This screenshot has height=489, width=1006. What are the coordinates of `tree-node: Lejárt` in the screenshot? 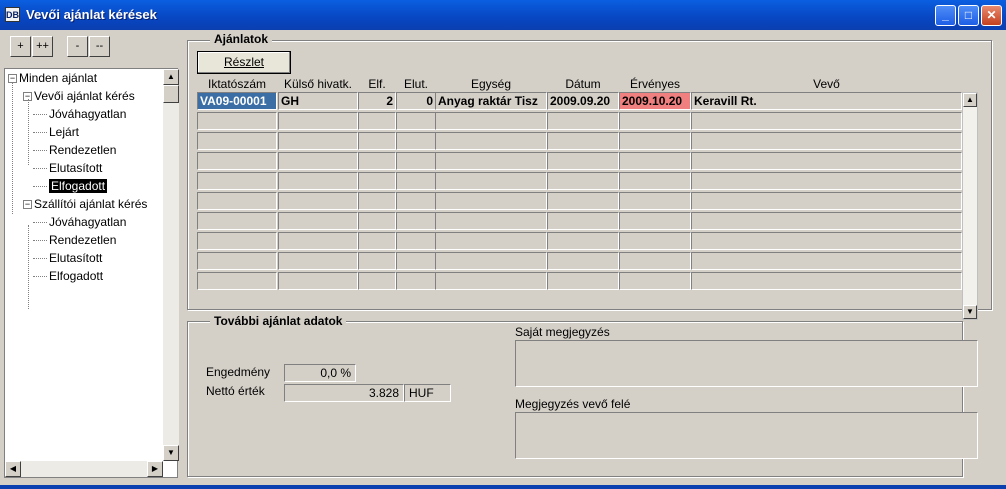 It's located at (64, 132).